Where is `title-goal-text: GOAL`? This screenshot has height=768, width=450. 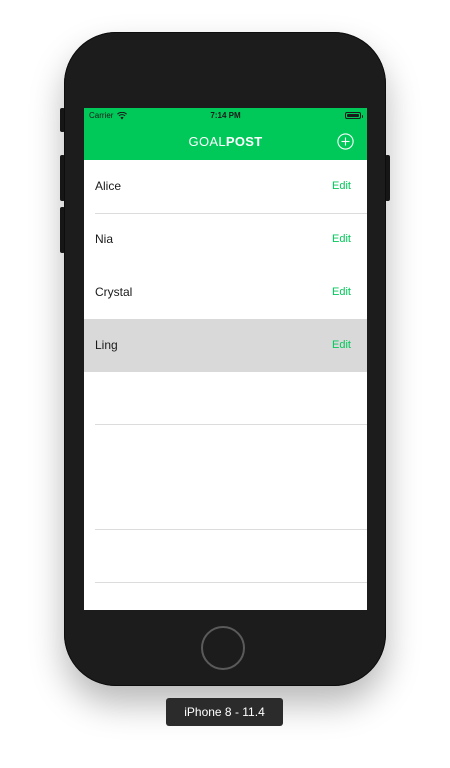
title-goal-text: GOAL is located at coordinates (207, 141).